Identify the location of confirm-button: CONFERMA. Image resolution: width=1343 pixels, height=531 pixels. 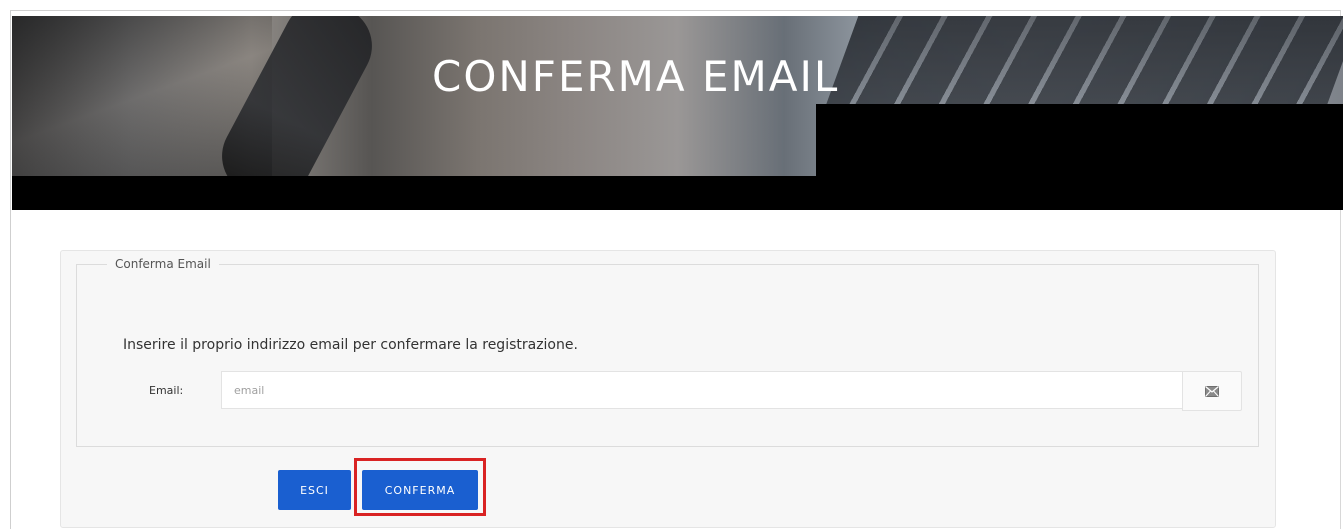
(420, 490).